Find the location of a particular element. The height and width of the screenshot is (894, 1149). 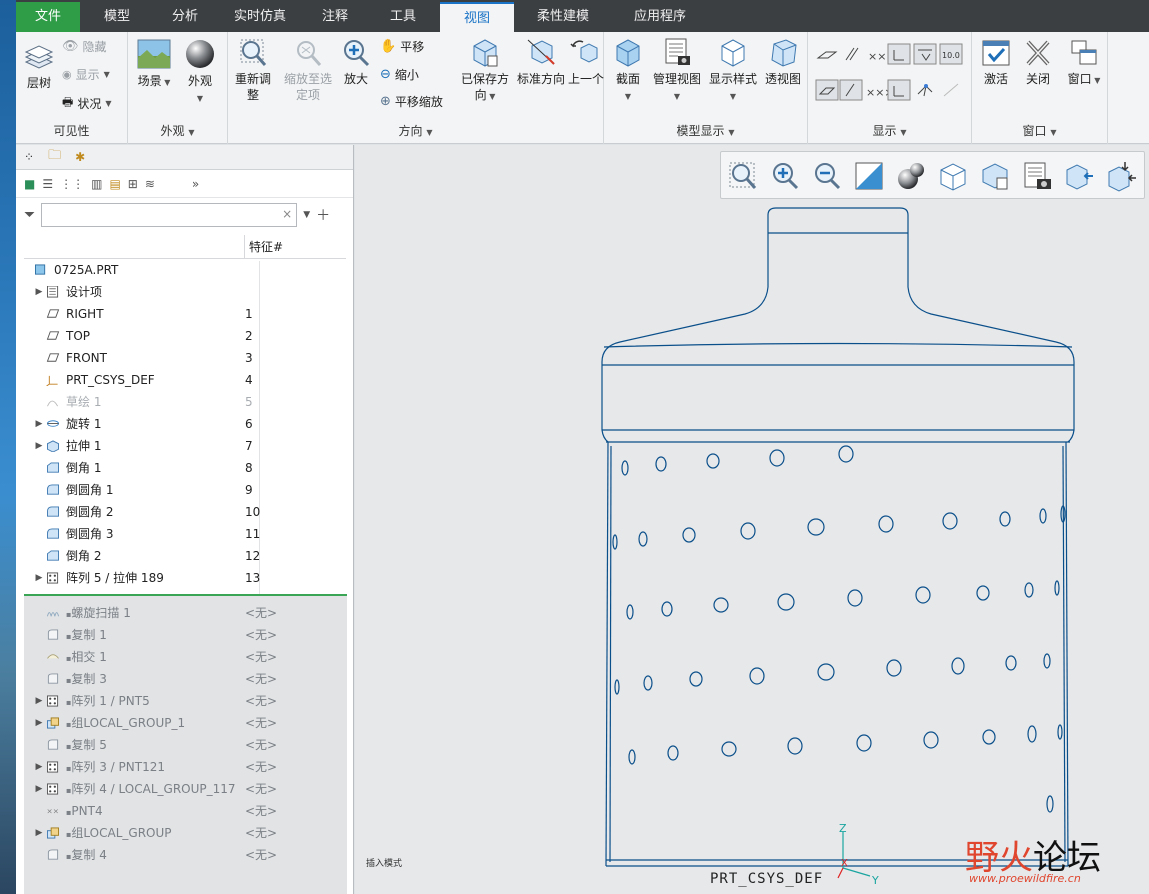

display-style-button: 显示样式 ▼ is located at coordinates (733, 70).